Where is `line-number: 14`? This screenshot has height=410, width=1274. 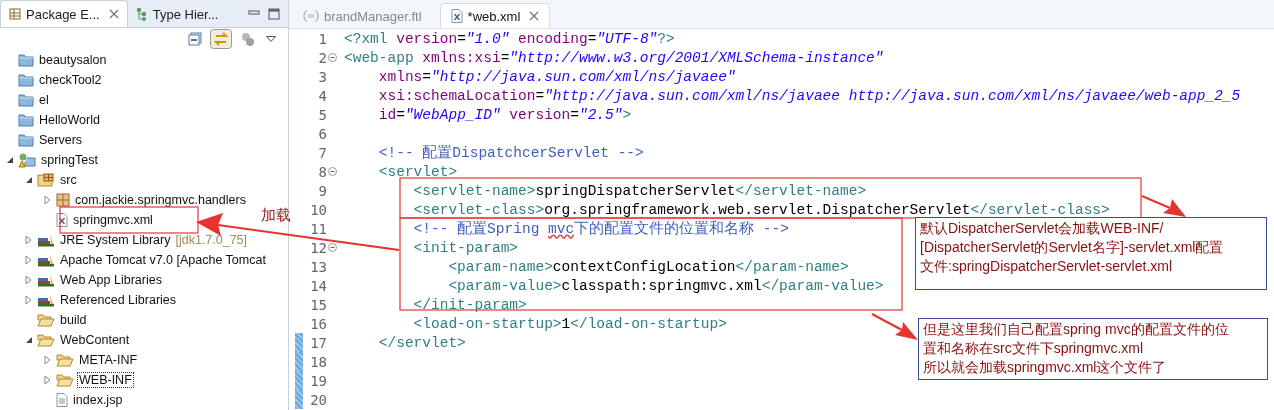
line-number: 14 is located at coordinates (318, 285).